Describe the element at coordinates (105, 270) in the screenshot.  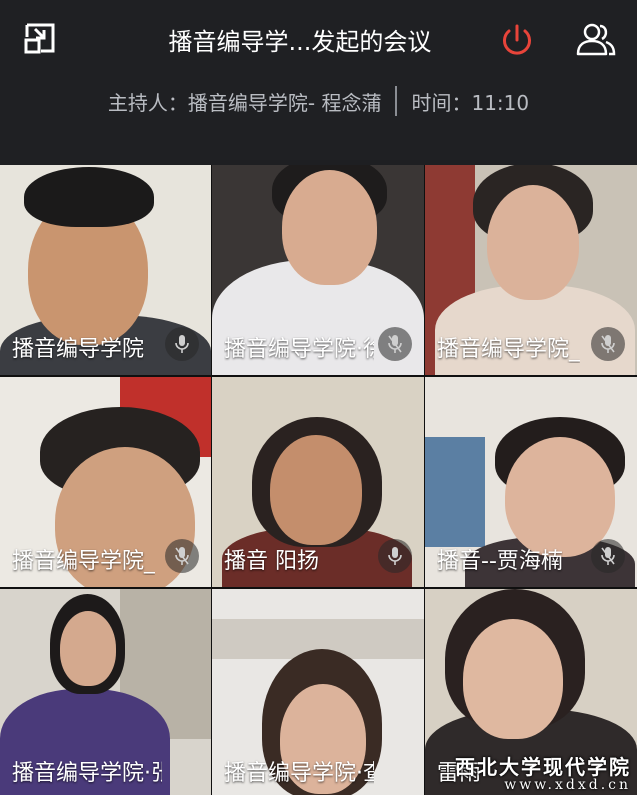
I see `participant-tile: 播音编导学院` at that location.